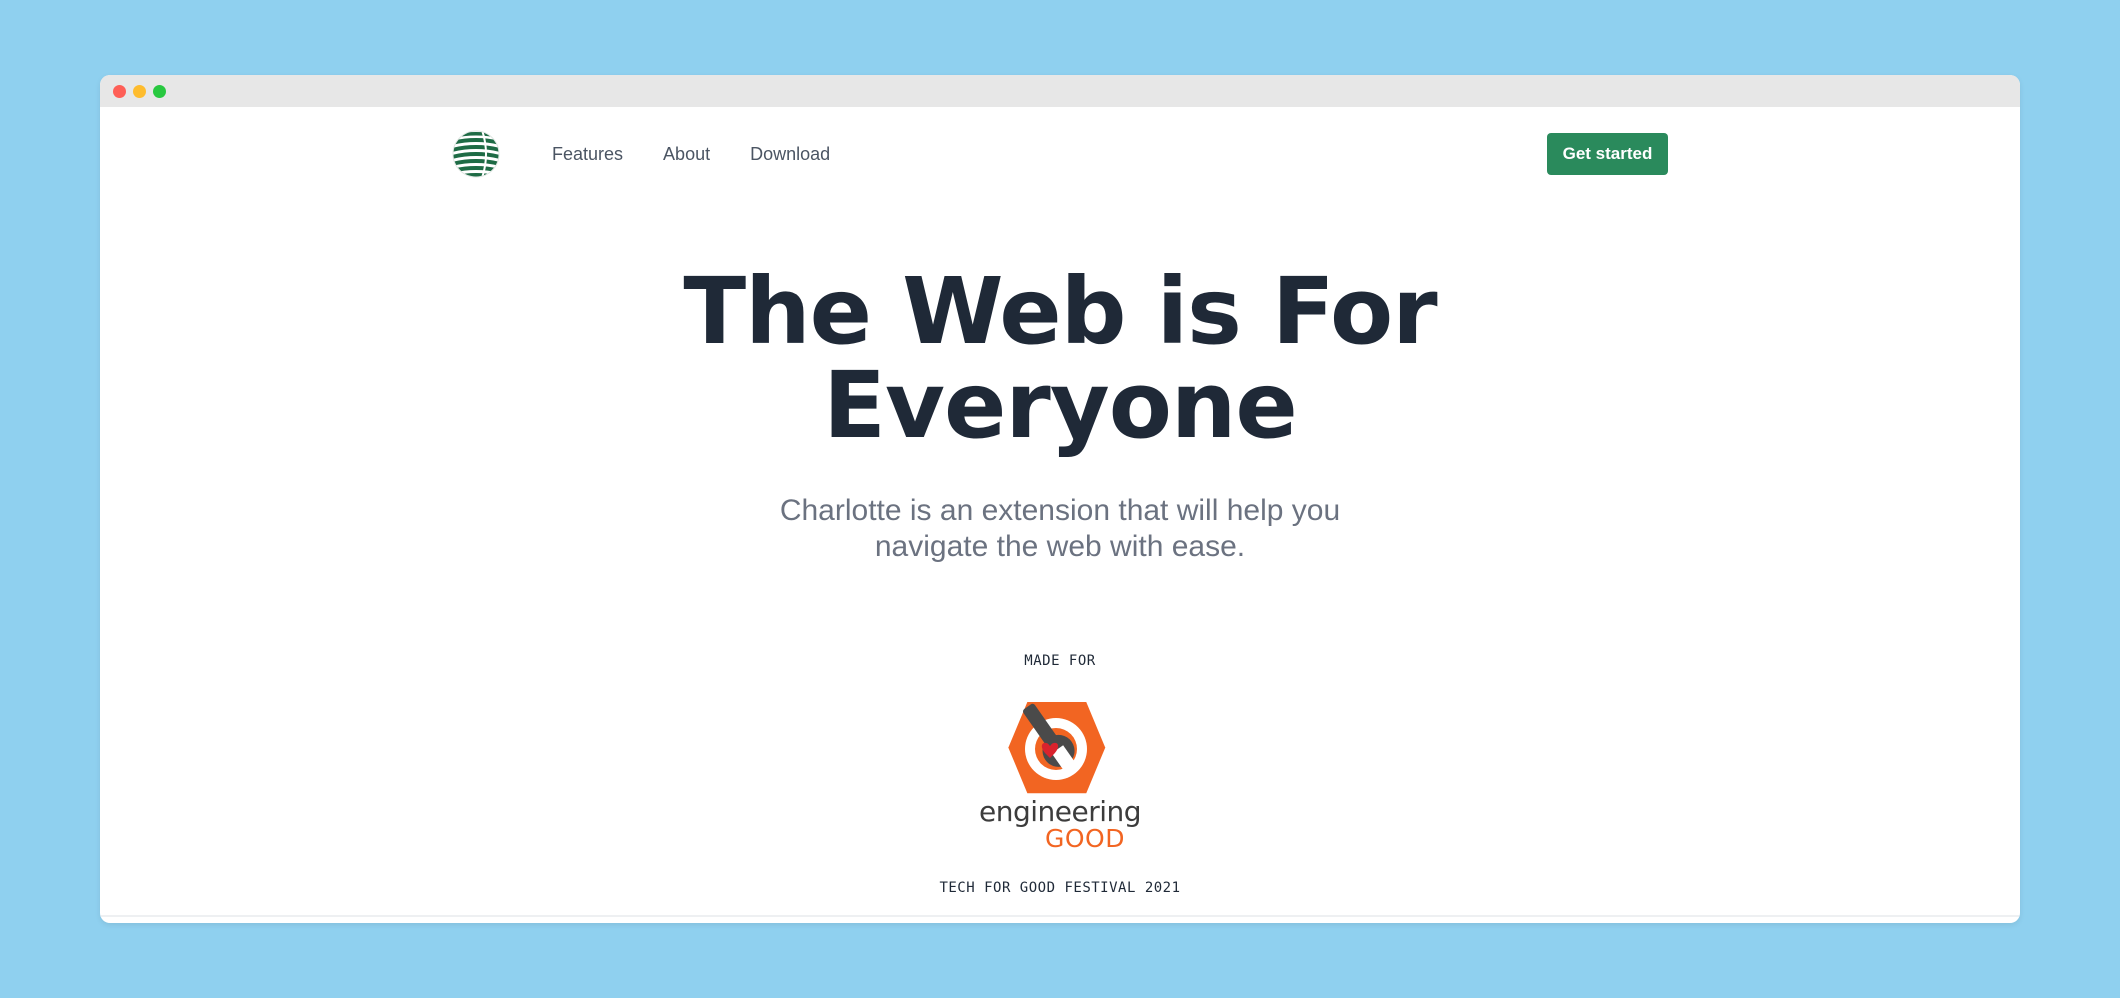 This screenshot has width=2120, height=998. Describe the element at coordinates (139, 91) in the screenshot. I see `minimize-window-button` at that location.